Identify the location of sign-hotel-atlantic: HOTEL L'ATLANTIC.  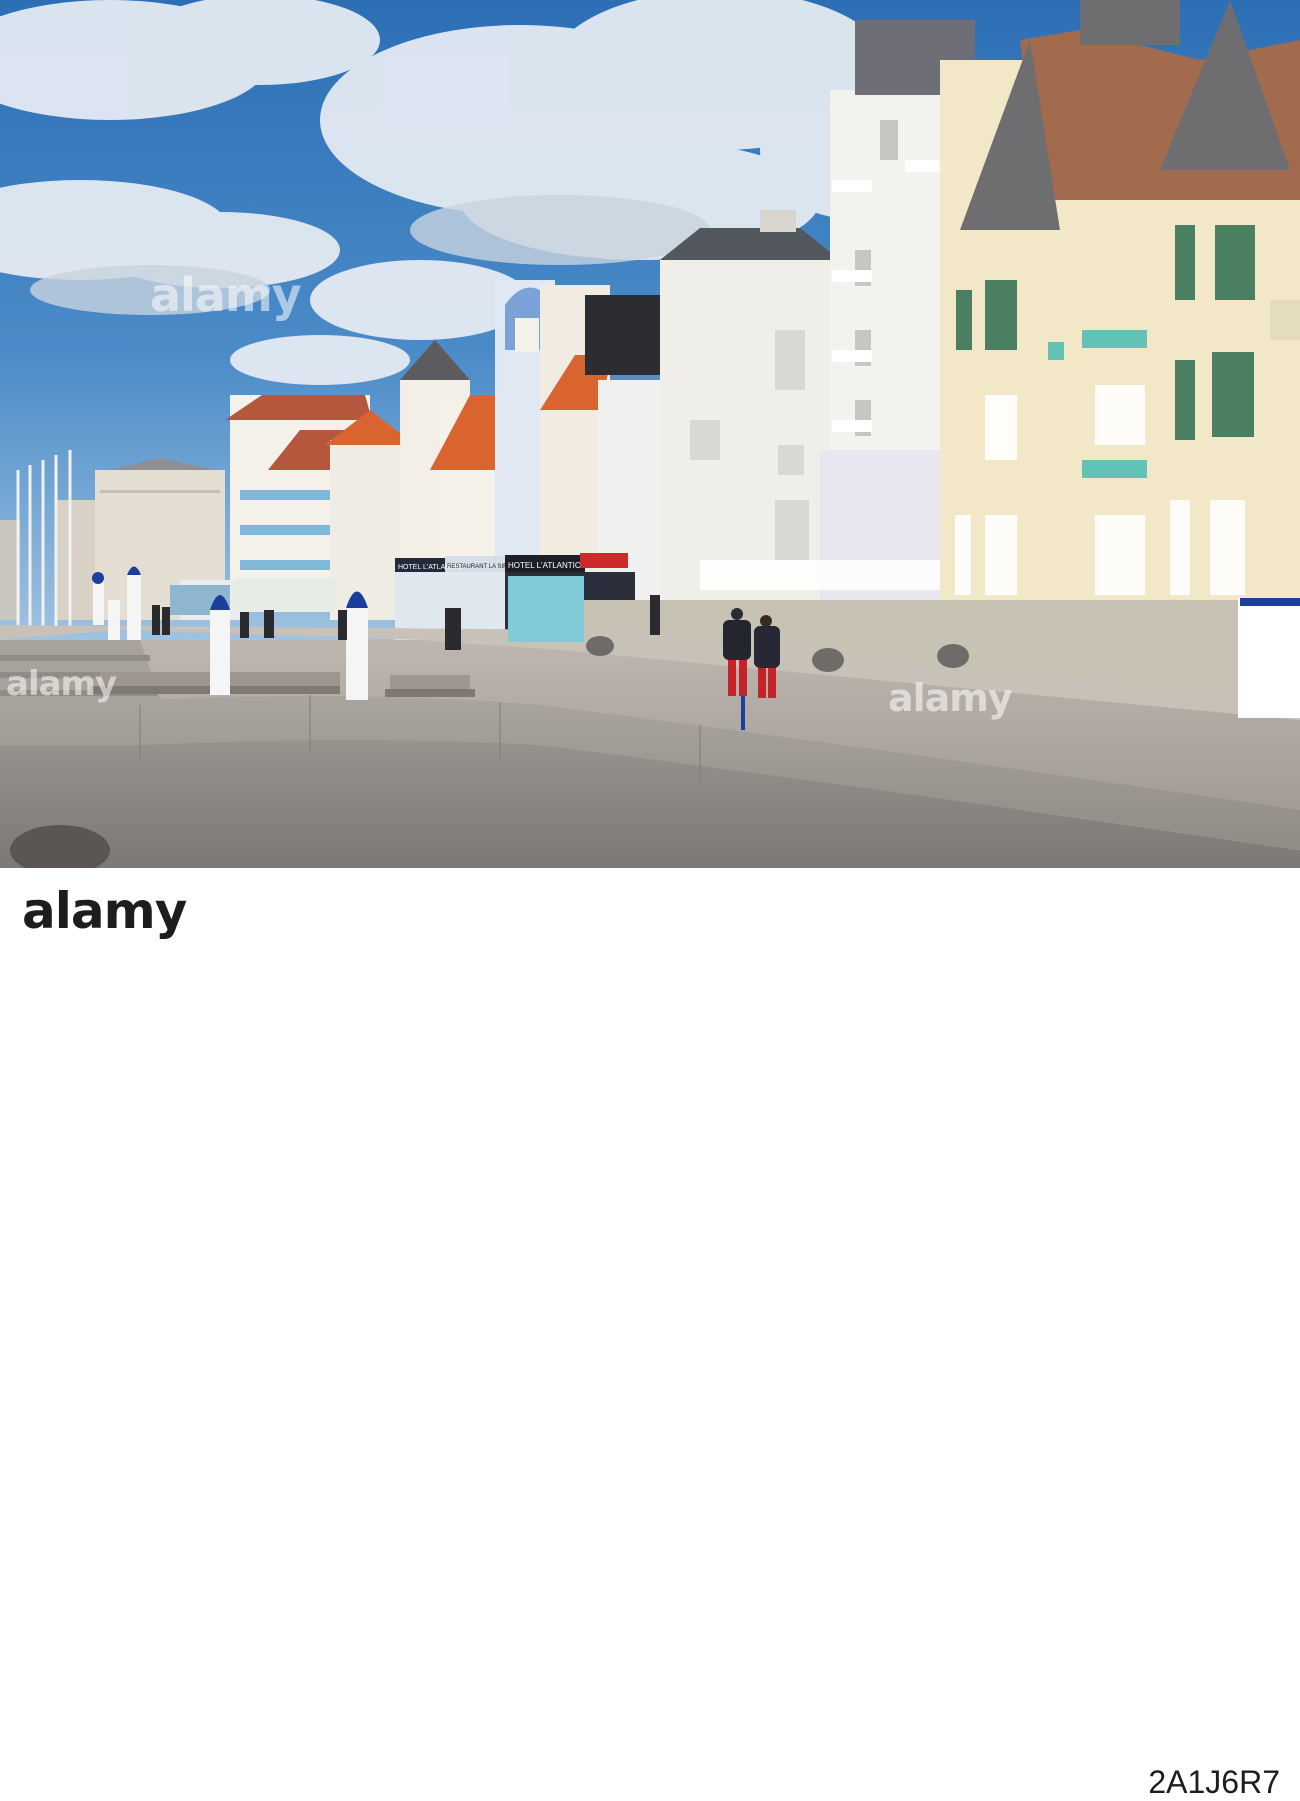
(544, 565).